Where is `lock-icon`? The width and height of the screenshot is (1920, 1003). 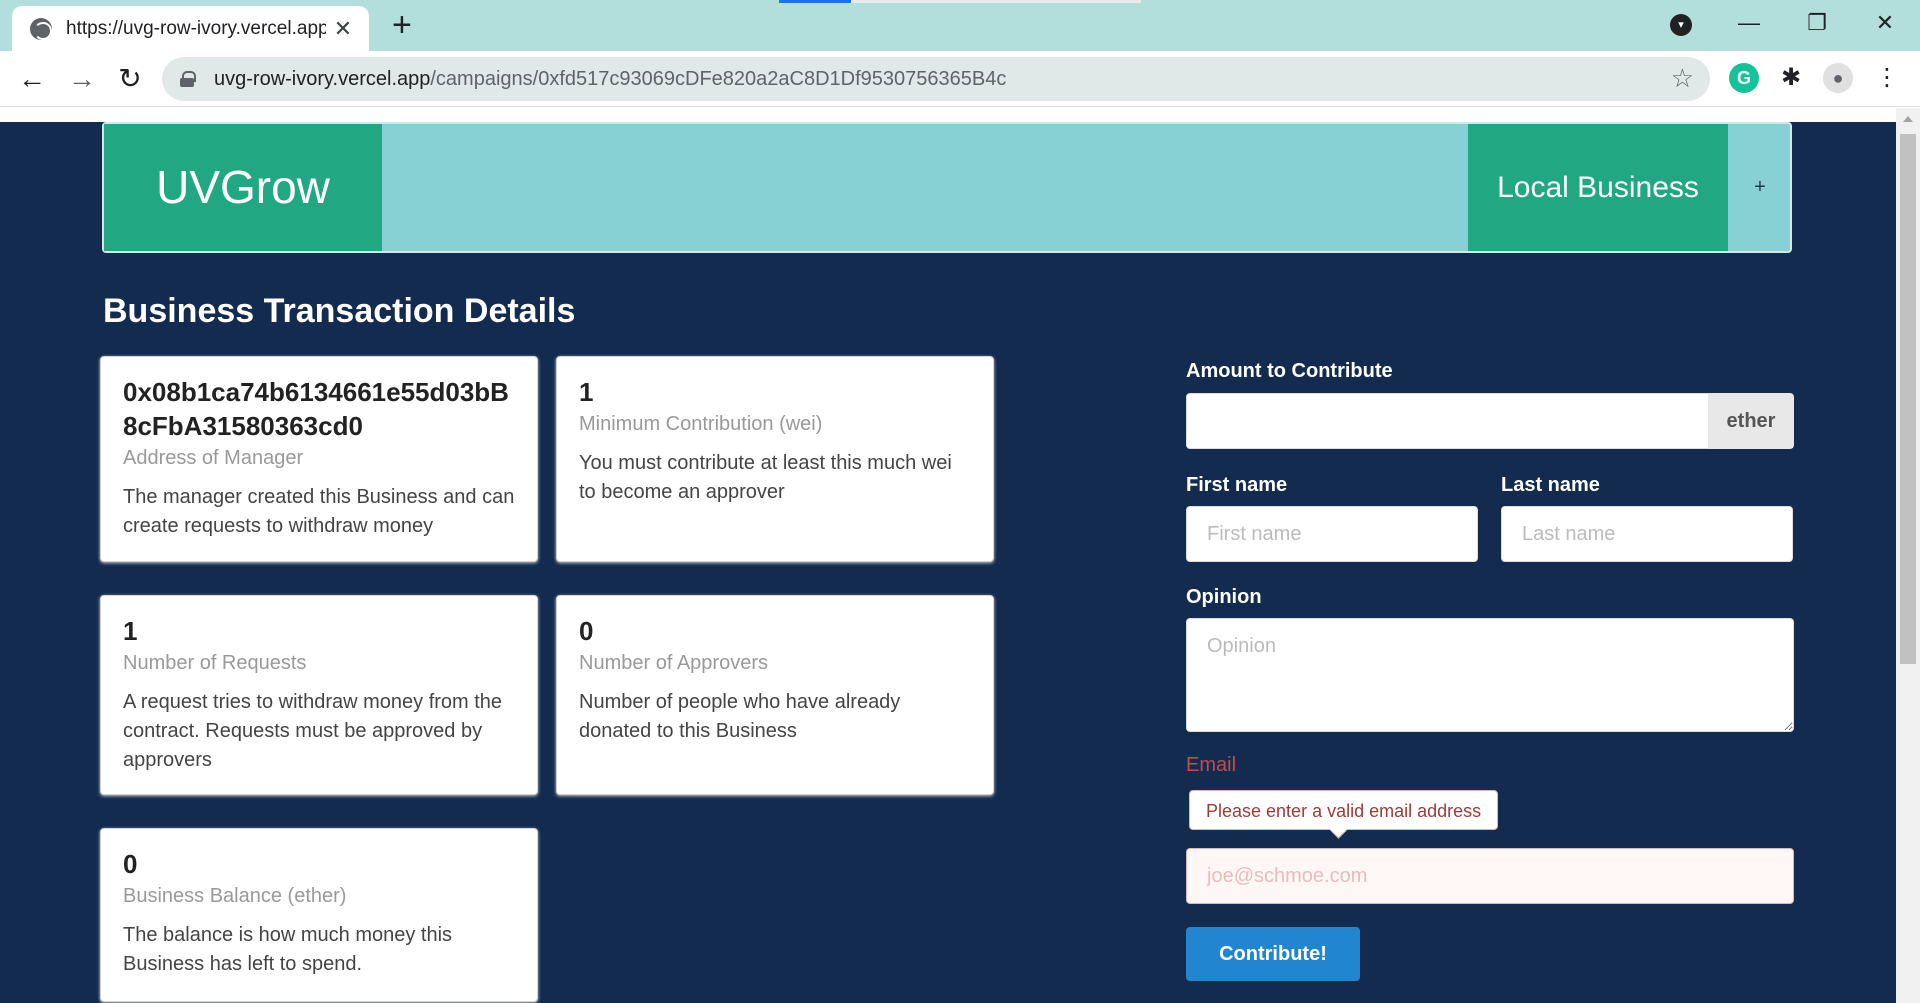 lock-icon is located at coordinates (188, 79).